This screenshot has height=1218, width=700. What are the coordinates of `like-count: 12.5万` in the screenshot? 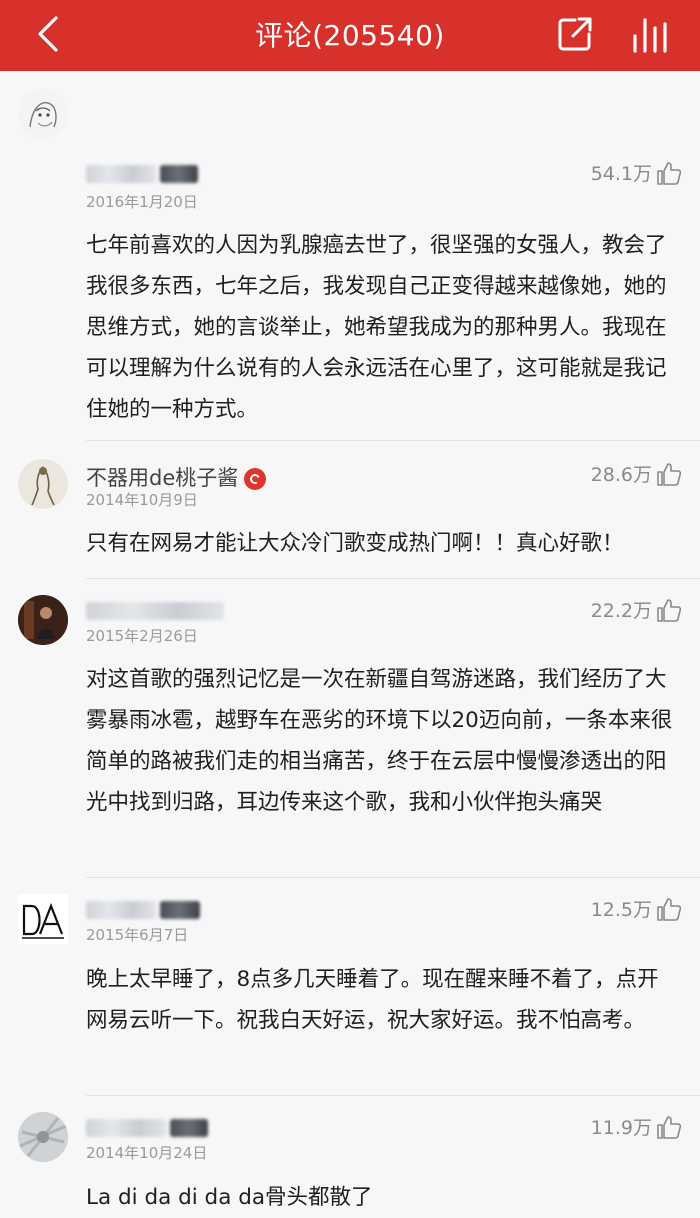 It's located at (621, 910).